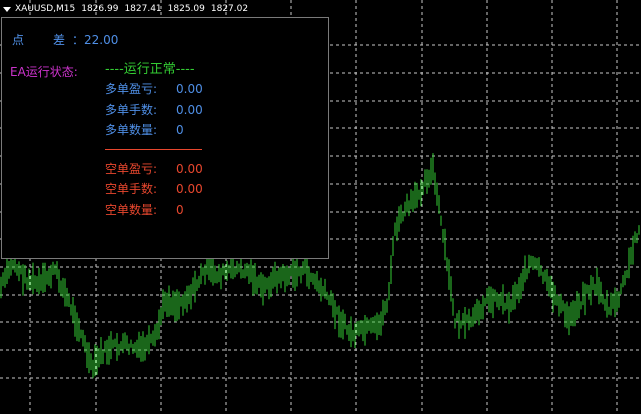  I want to click on short-lots-value: 0.00, so click(189, 189).